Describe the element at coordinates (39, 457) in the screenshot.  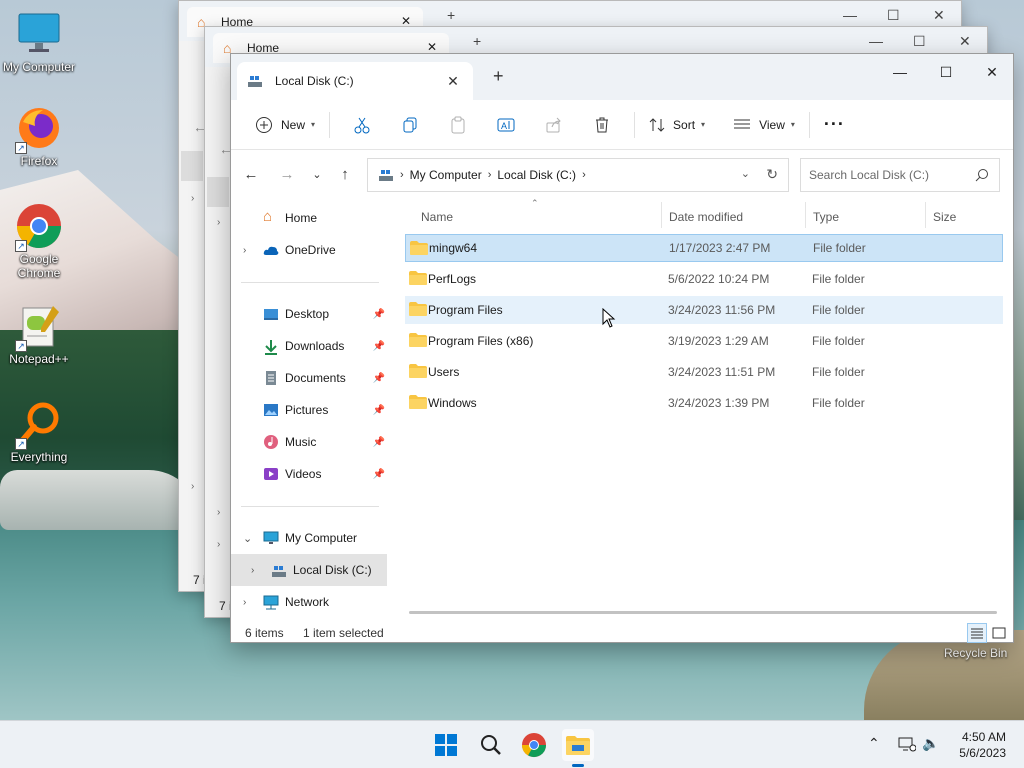
I see `desktop-icon-label: Everything` at that location.